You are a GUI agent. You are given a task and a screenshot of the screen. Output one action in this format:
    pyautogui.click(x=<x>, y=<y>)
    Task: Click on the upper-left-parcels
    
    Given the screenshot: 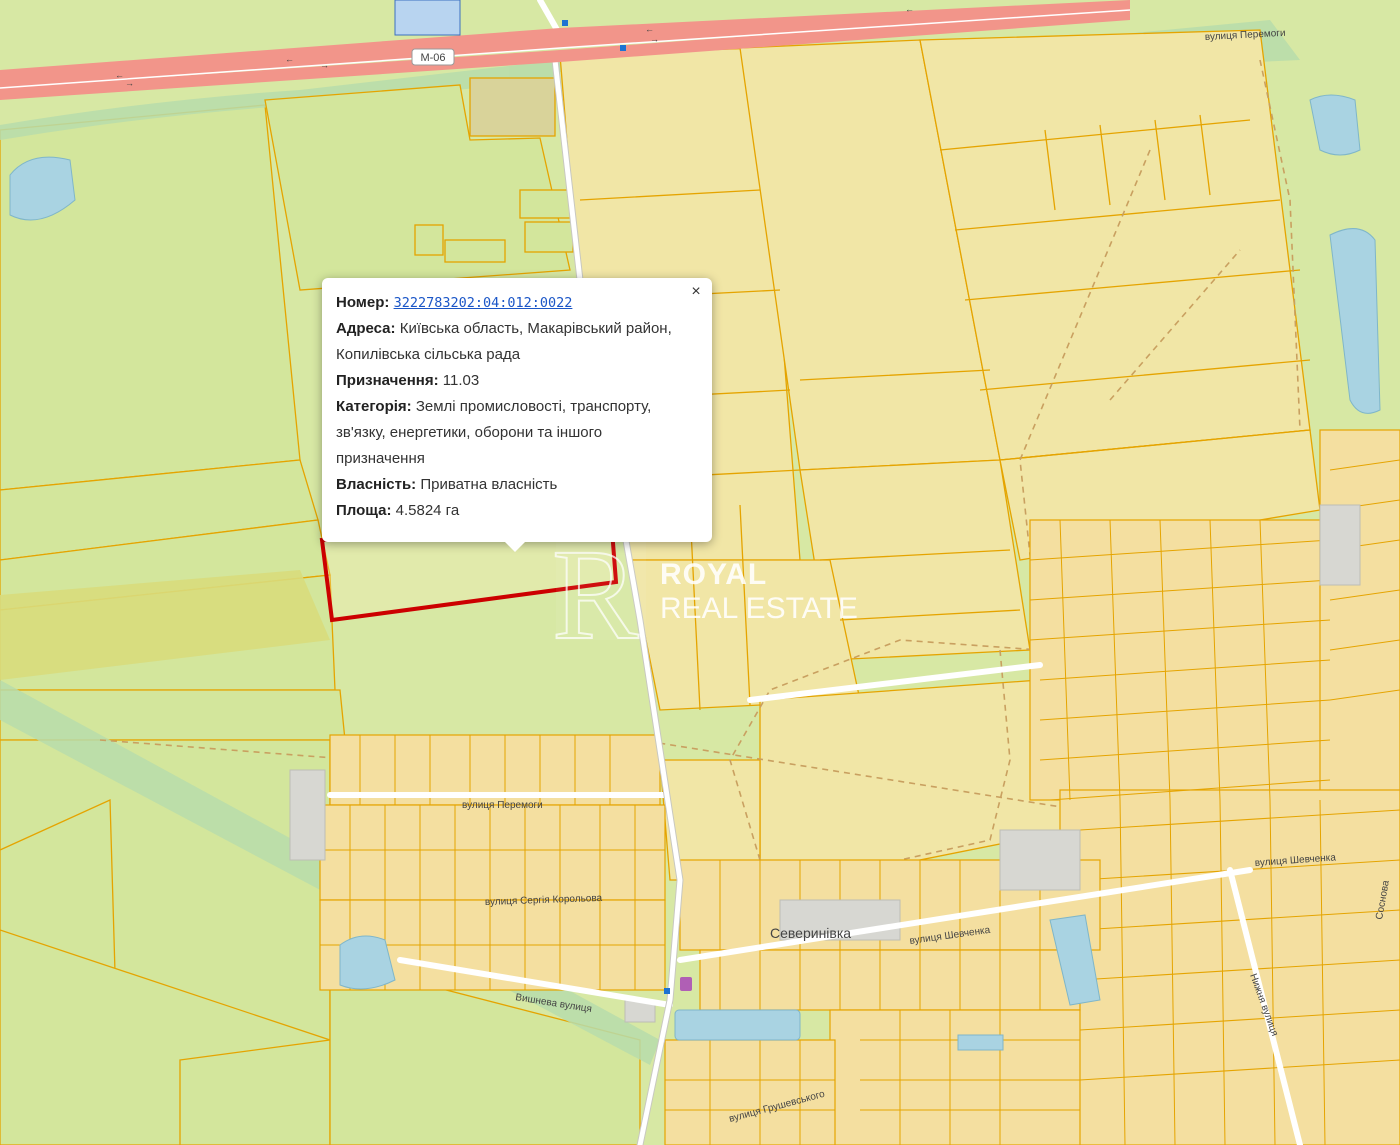 What is the action you would take?
    pyautogui.click(x=419, y=184)
    